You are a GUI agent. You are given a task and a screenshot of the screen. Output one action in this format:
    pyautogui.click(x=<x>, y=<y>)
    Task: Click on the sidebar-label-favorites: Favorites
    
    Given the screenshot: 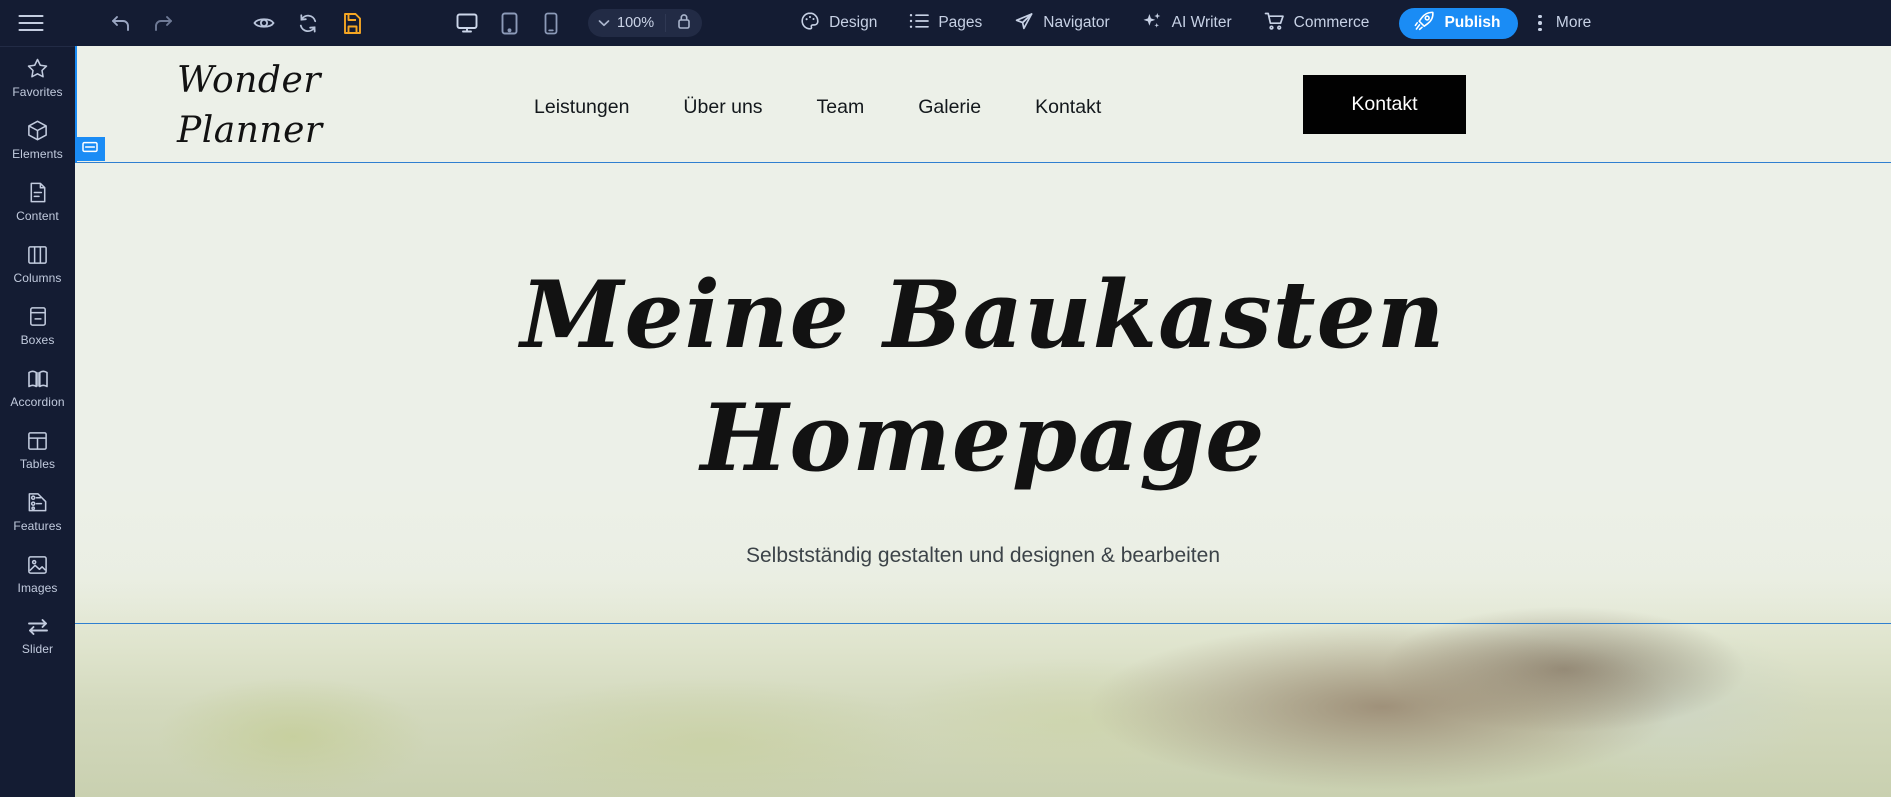 What is the action you would take?
    pyautogui.click(x=37, y=92)
    